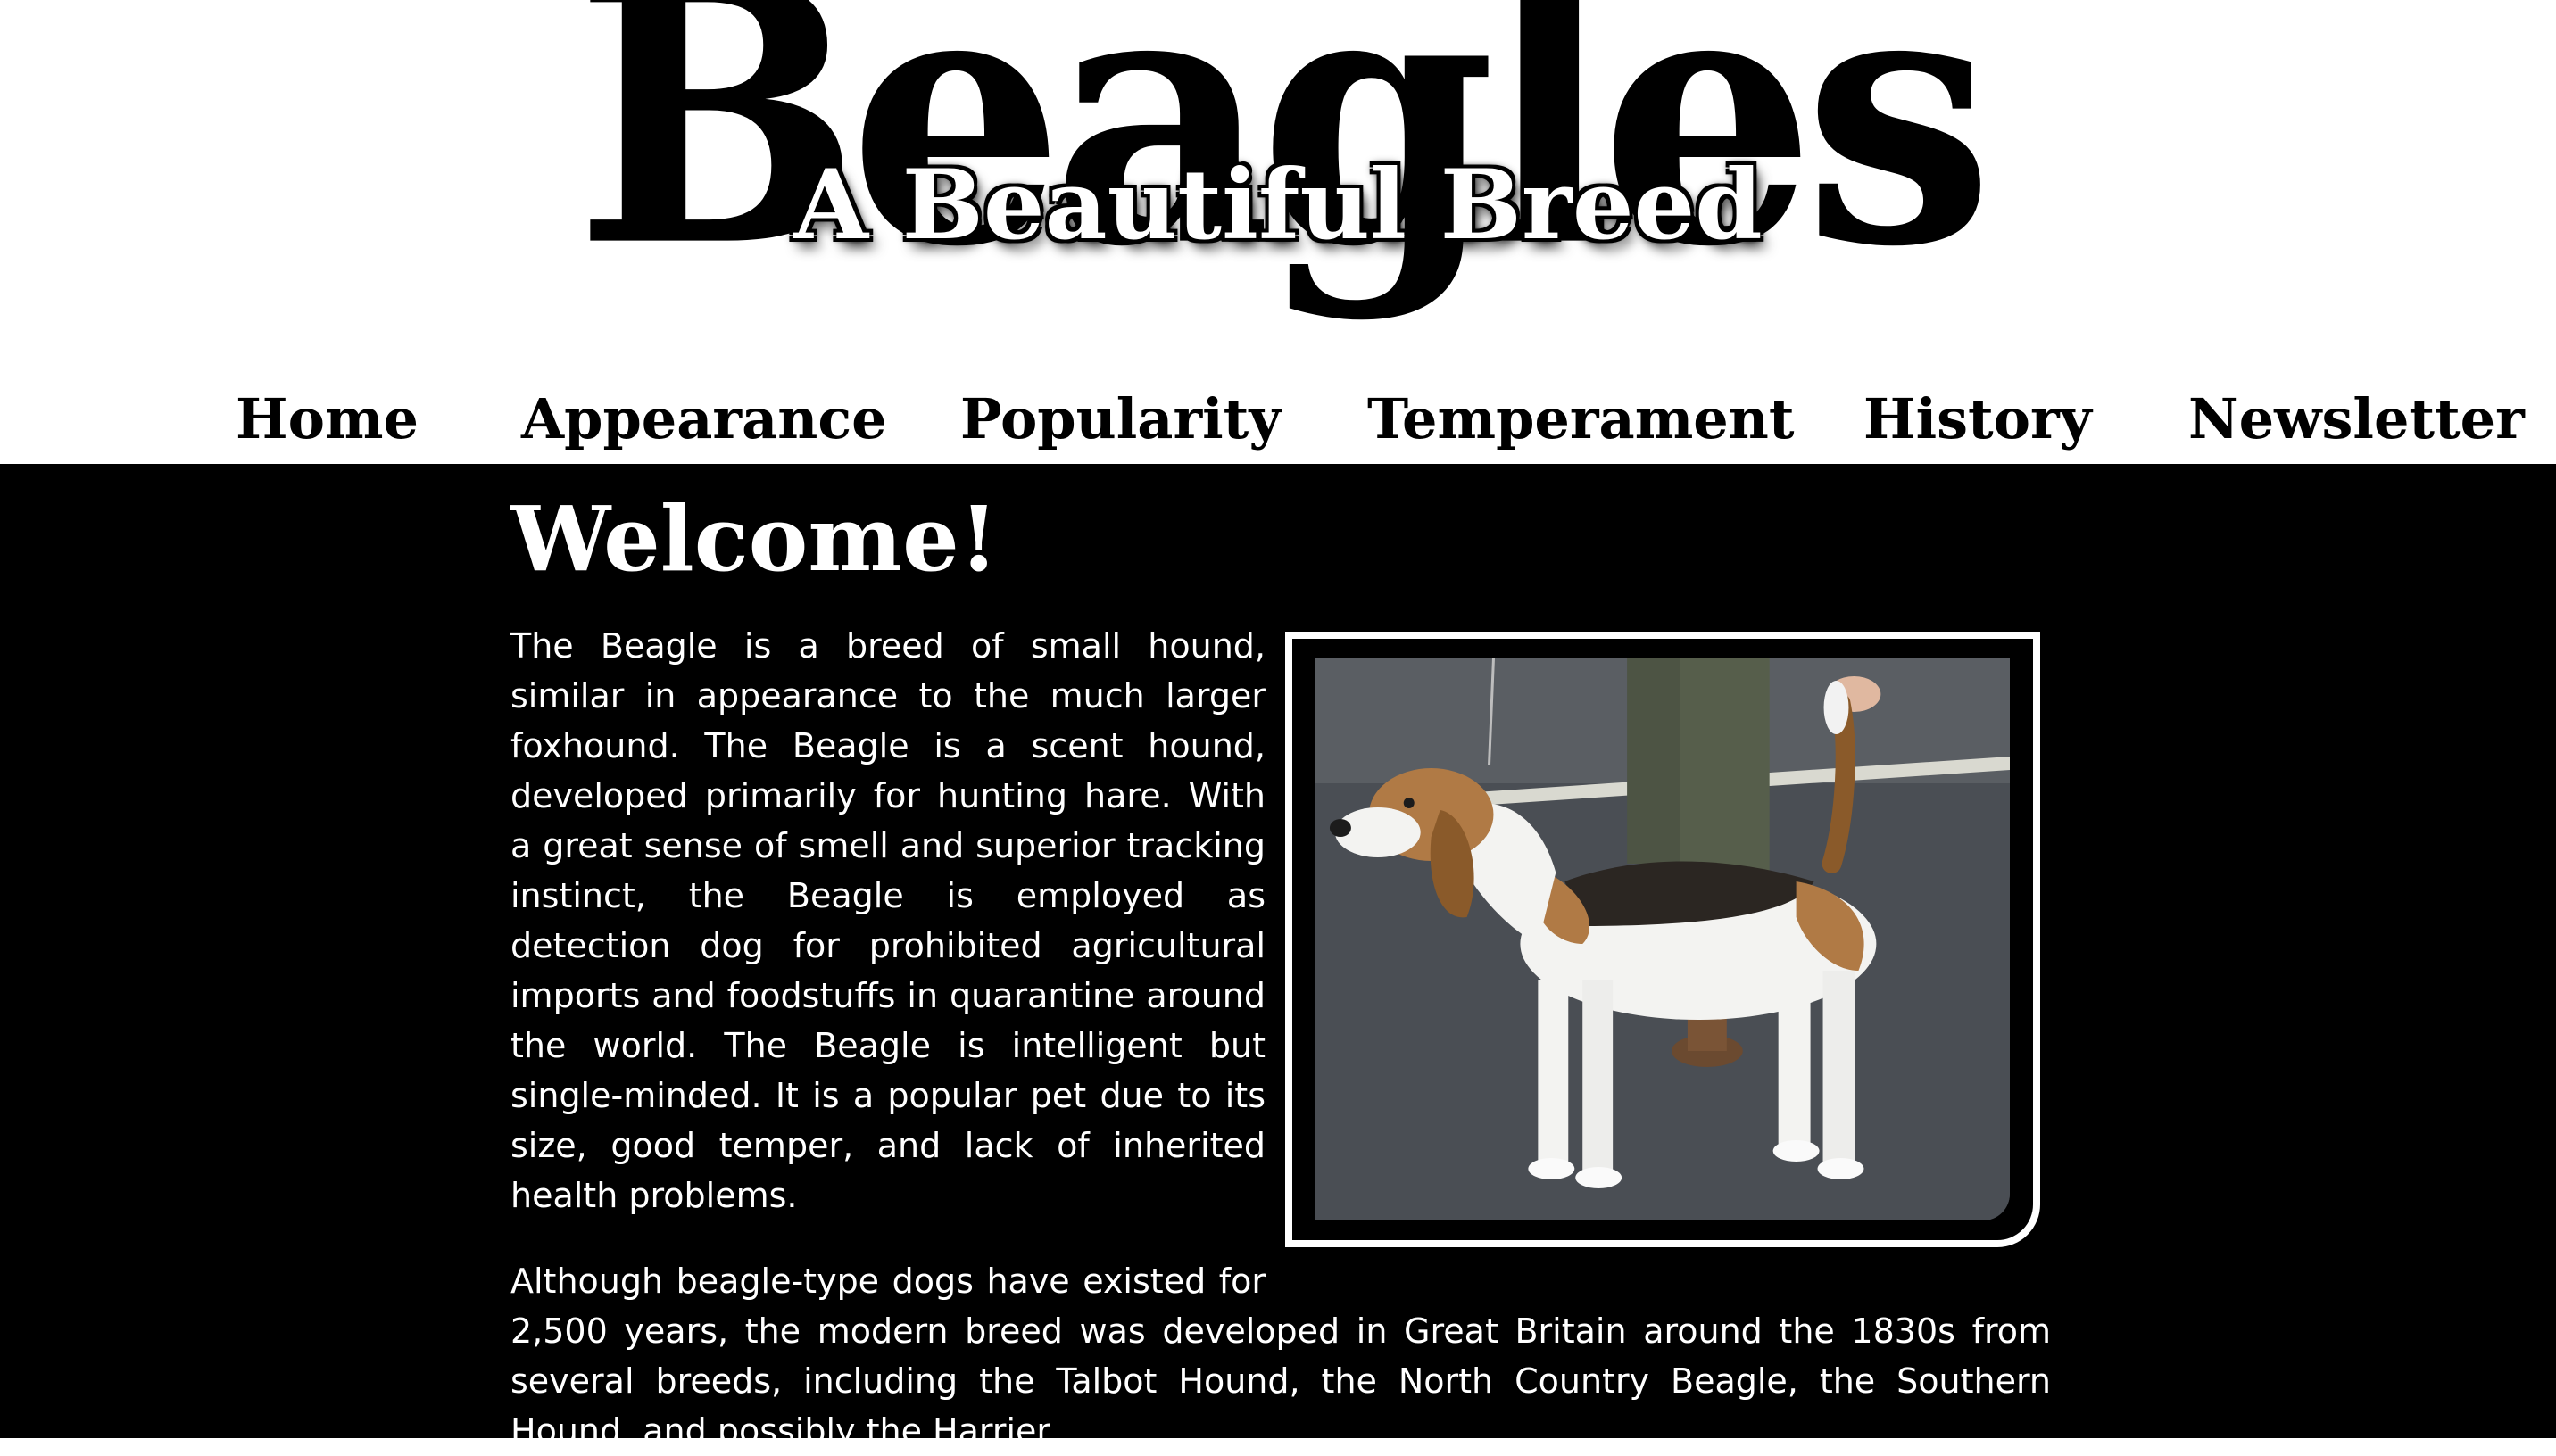 This screenshot has height=1456, width=2556. Describe the element at coordinates (1977, 420) in the screenshot. I see `nav-item-history: History` at that location.